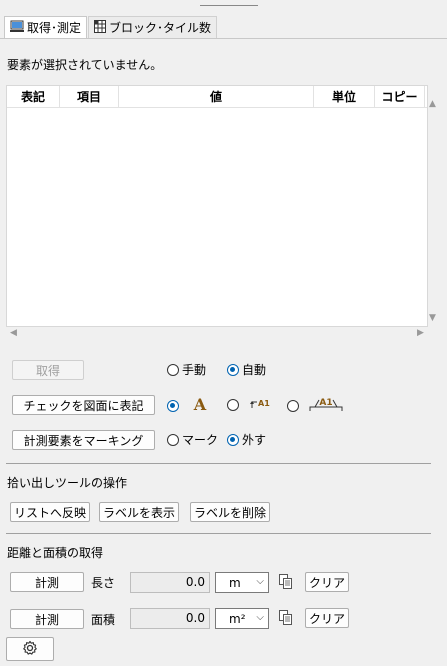 The height and width of the screenshot is (666, 447). Describe the element at coordinates (400, 96) in the screenshot. I see `column-header: コピー` at that location.